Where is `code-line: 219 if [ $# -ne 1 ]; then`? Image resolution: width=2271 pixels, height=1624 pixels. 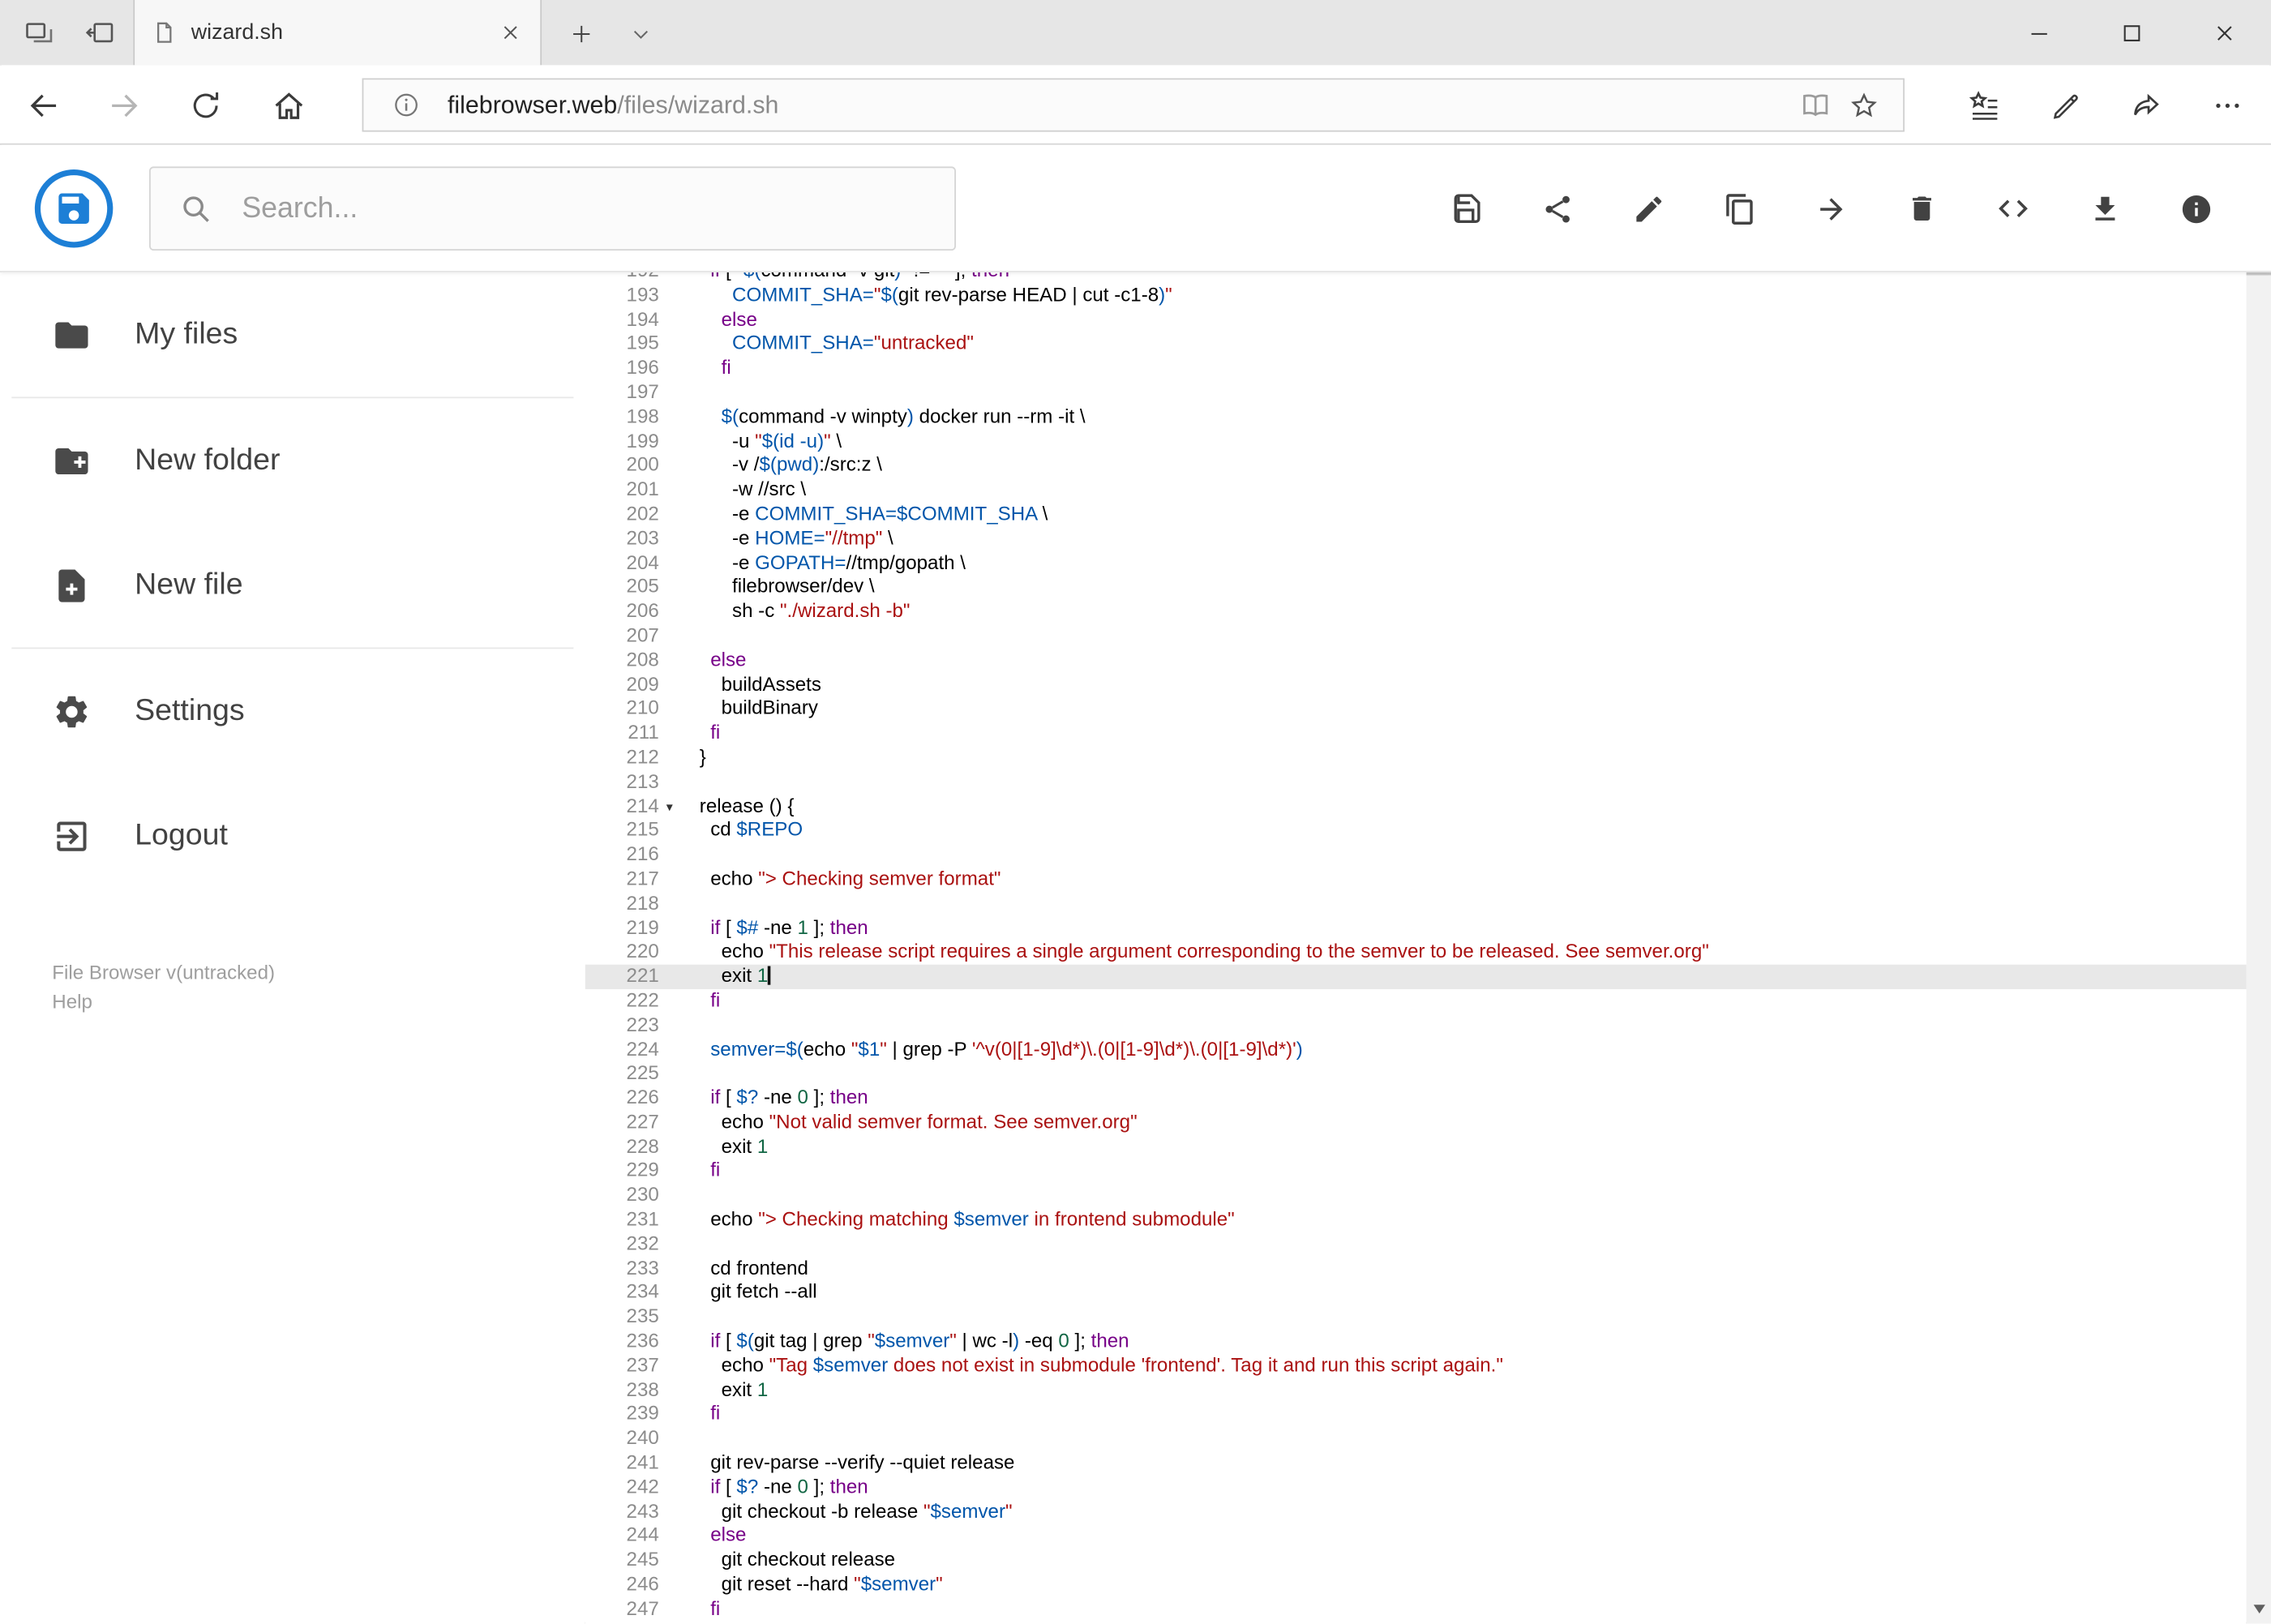 code-line: 219 if [ $# -ne 1 ]; then is located at coordinates (1416, 929).